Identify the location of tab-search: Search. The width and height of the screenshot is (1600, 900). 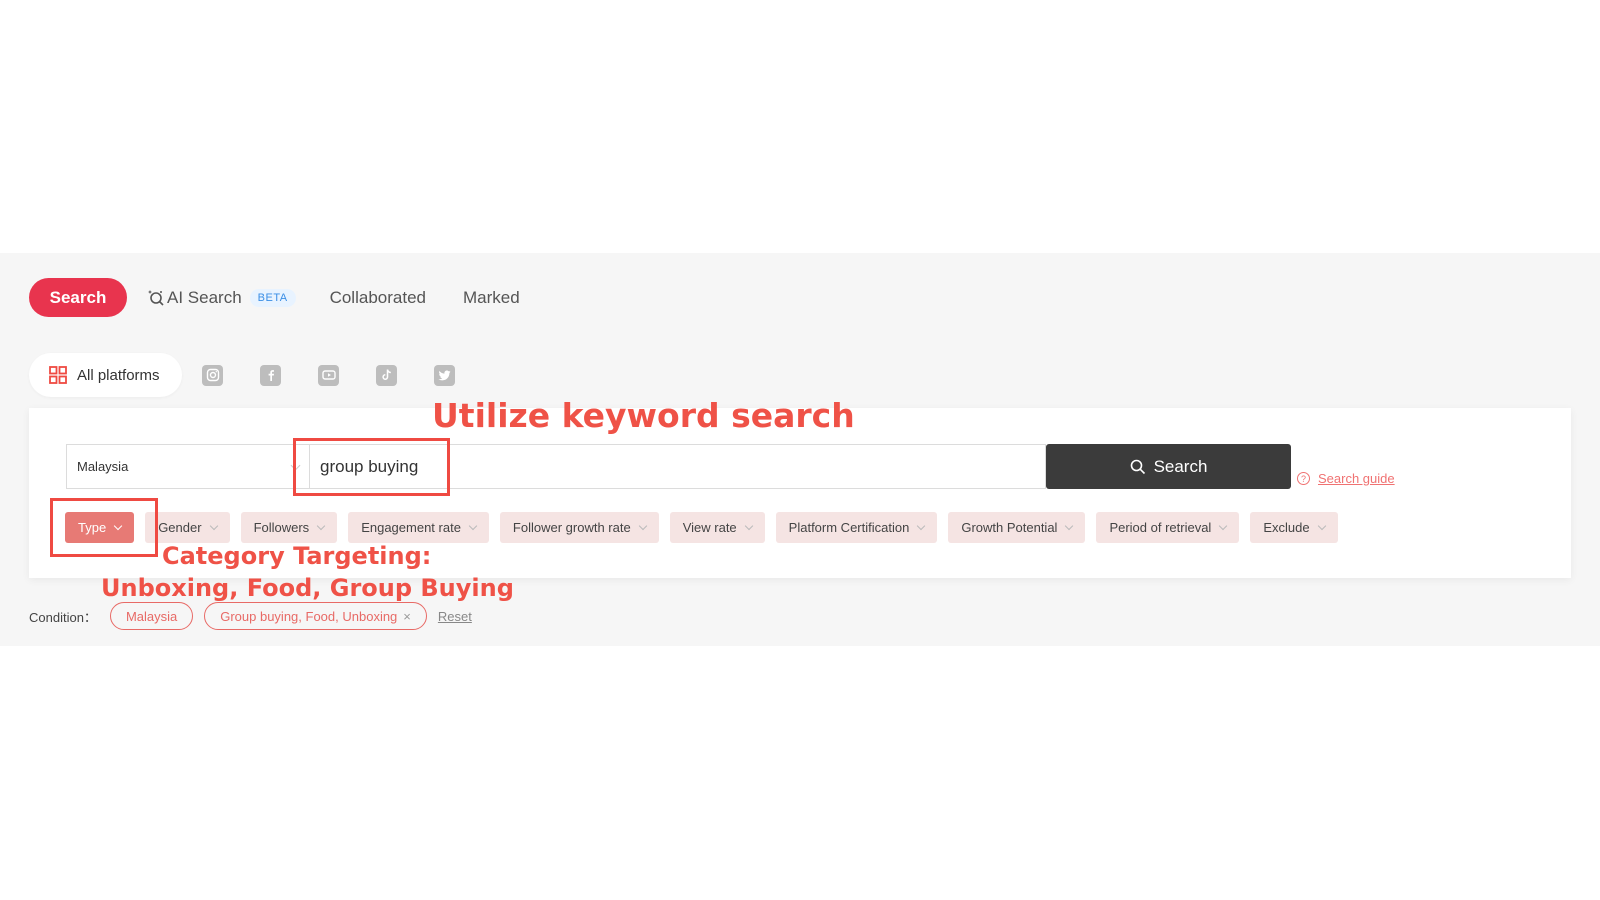
(78, 297).